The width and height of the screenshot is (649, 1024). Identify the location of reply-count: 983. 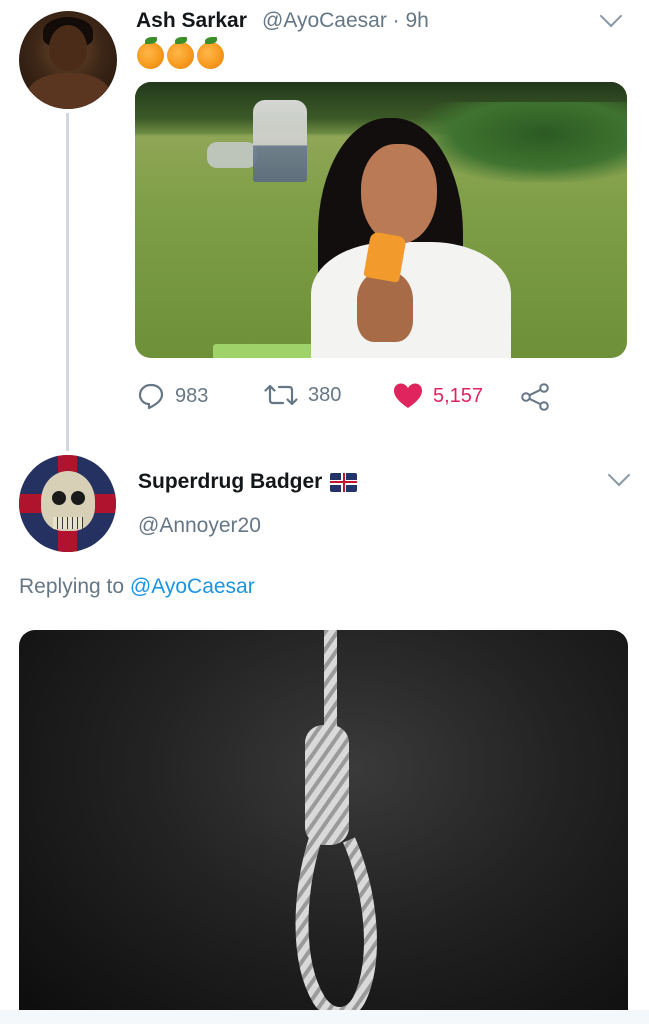
(192, 395).